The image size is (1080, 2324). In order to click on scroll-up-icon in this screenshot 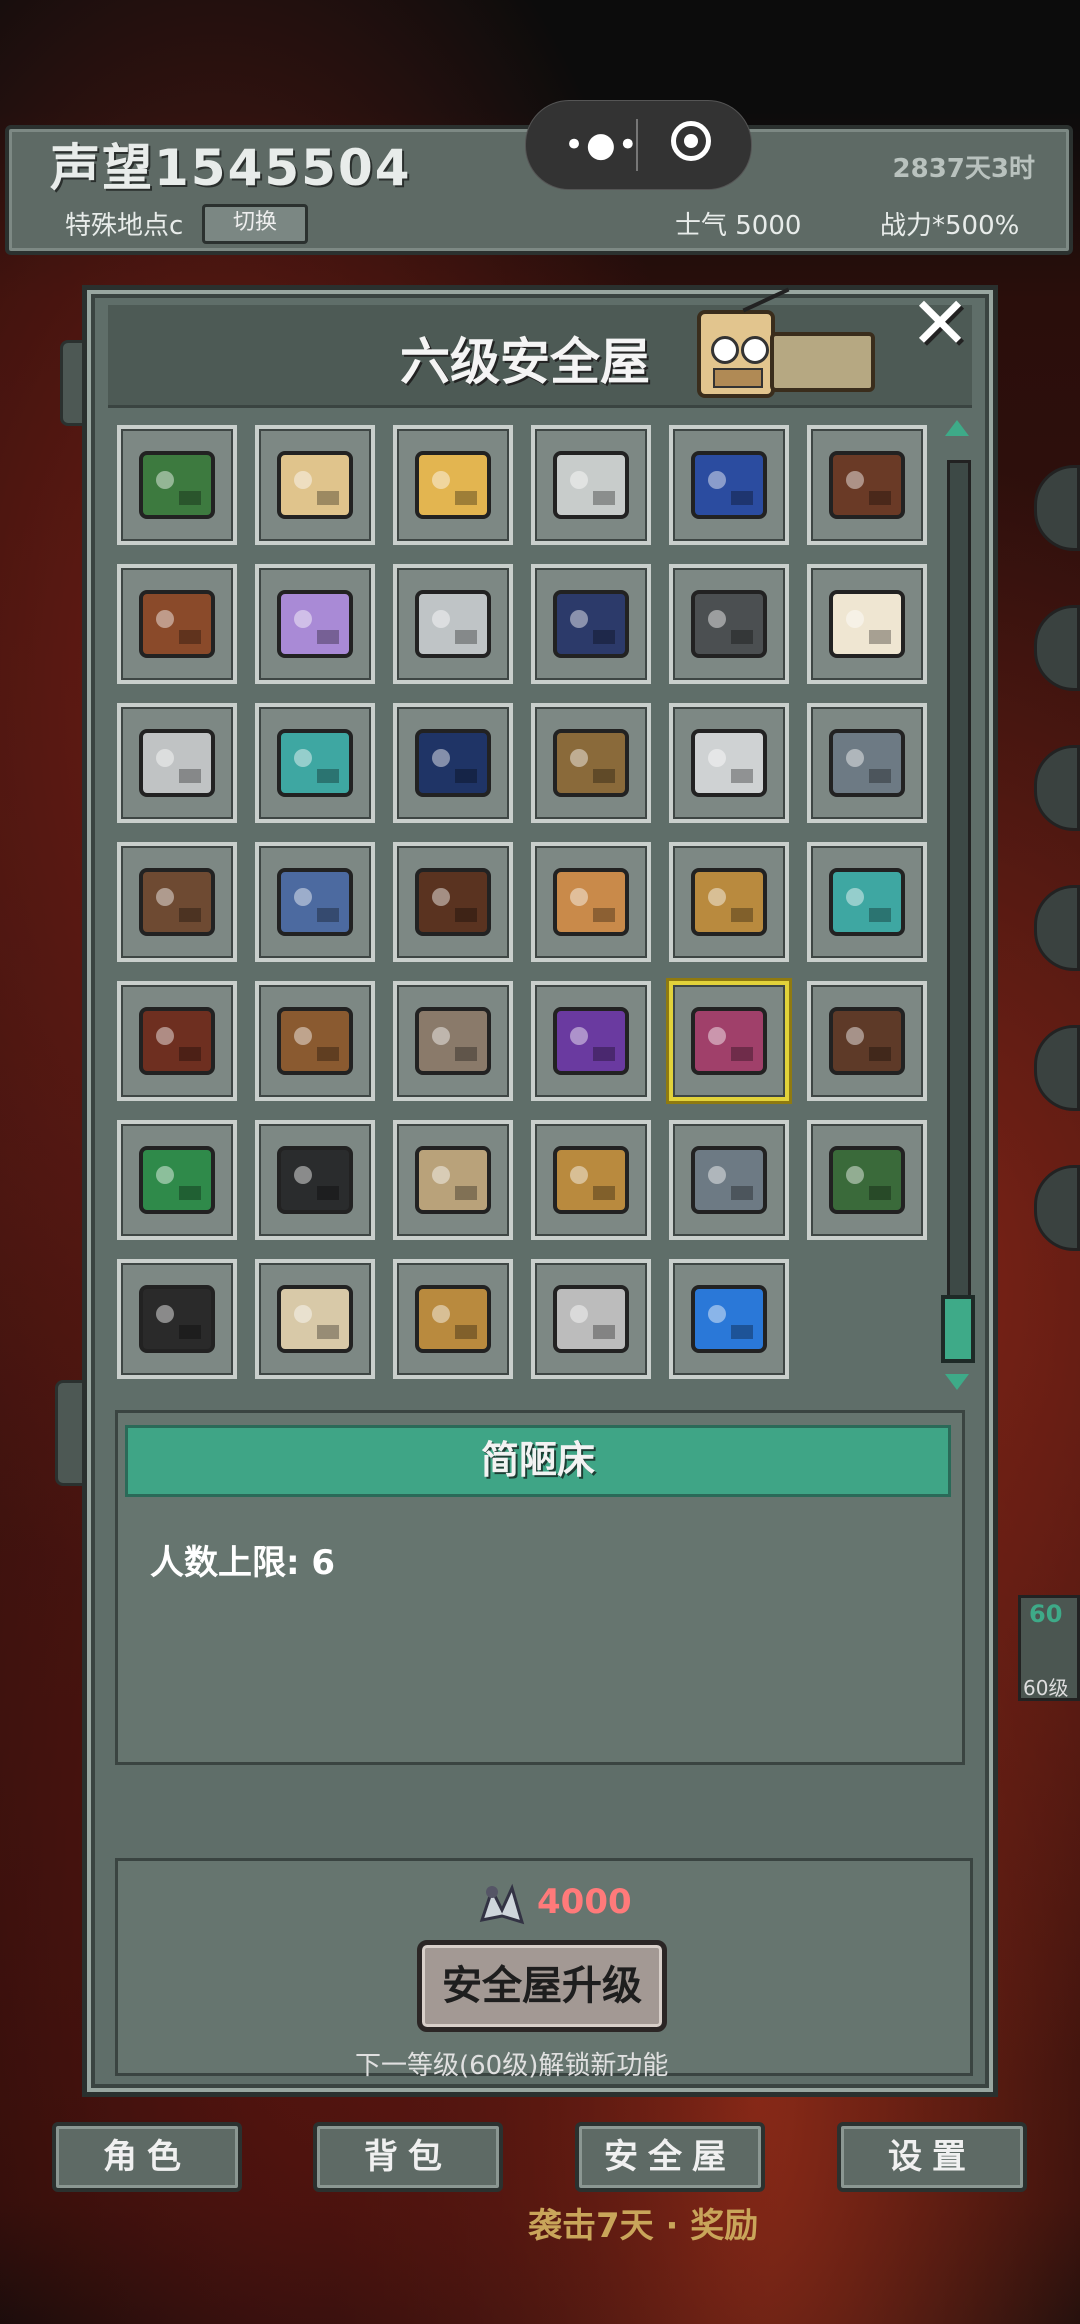, I will do `click(957, 428)`.